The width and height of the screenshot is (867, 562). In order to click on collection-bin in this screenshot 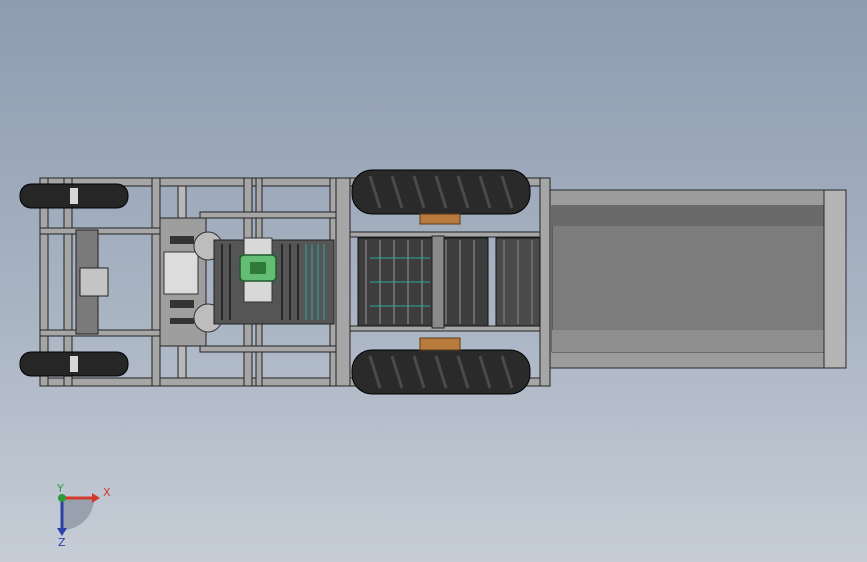, I will do `click(697, 279)`.